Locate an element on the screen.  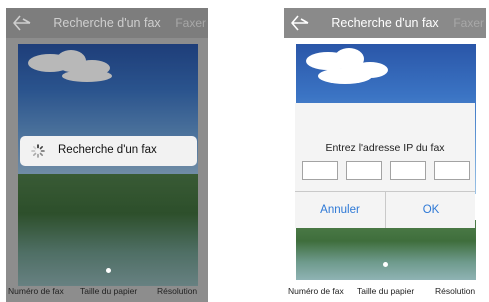
loading-text: Recherche d'un fax is located at coordinates (107, 150).